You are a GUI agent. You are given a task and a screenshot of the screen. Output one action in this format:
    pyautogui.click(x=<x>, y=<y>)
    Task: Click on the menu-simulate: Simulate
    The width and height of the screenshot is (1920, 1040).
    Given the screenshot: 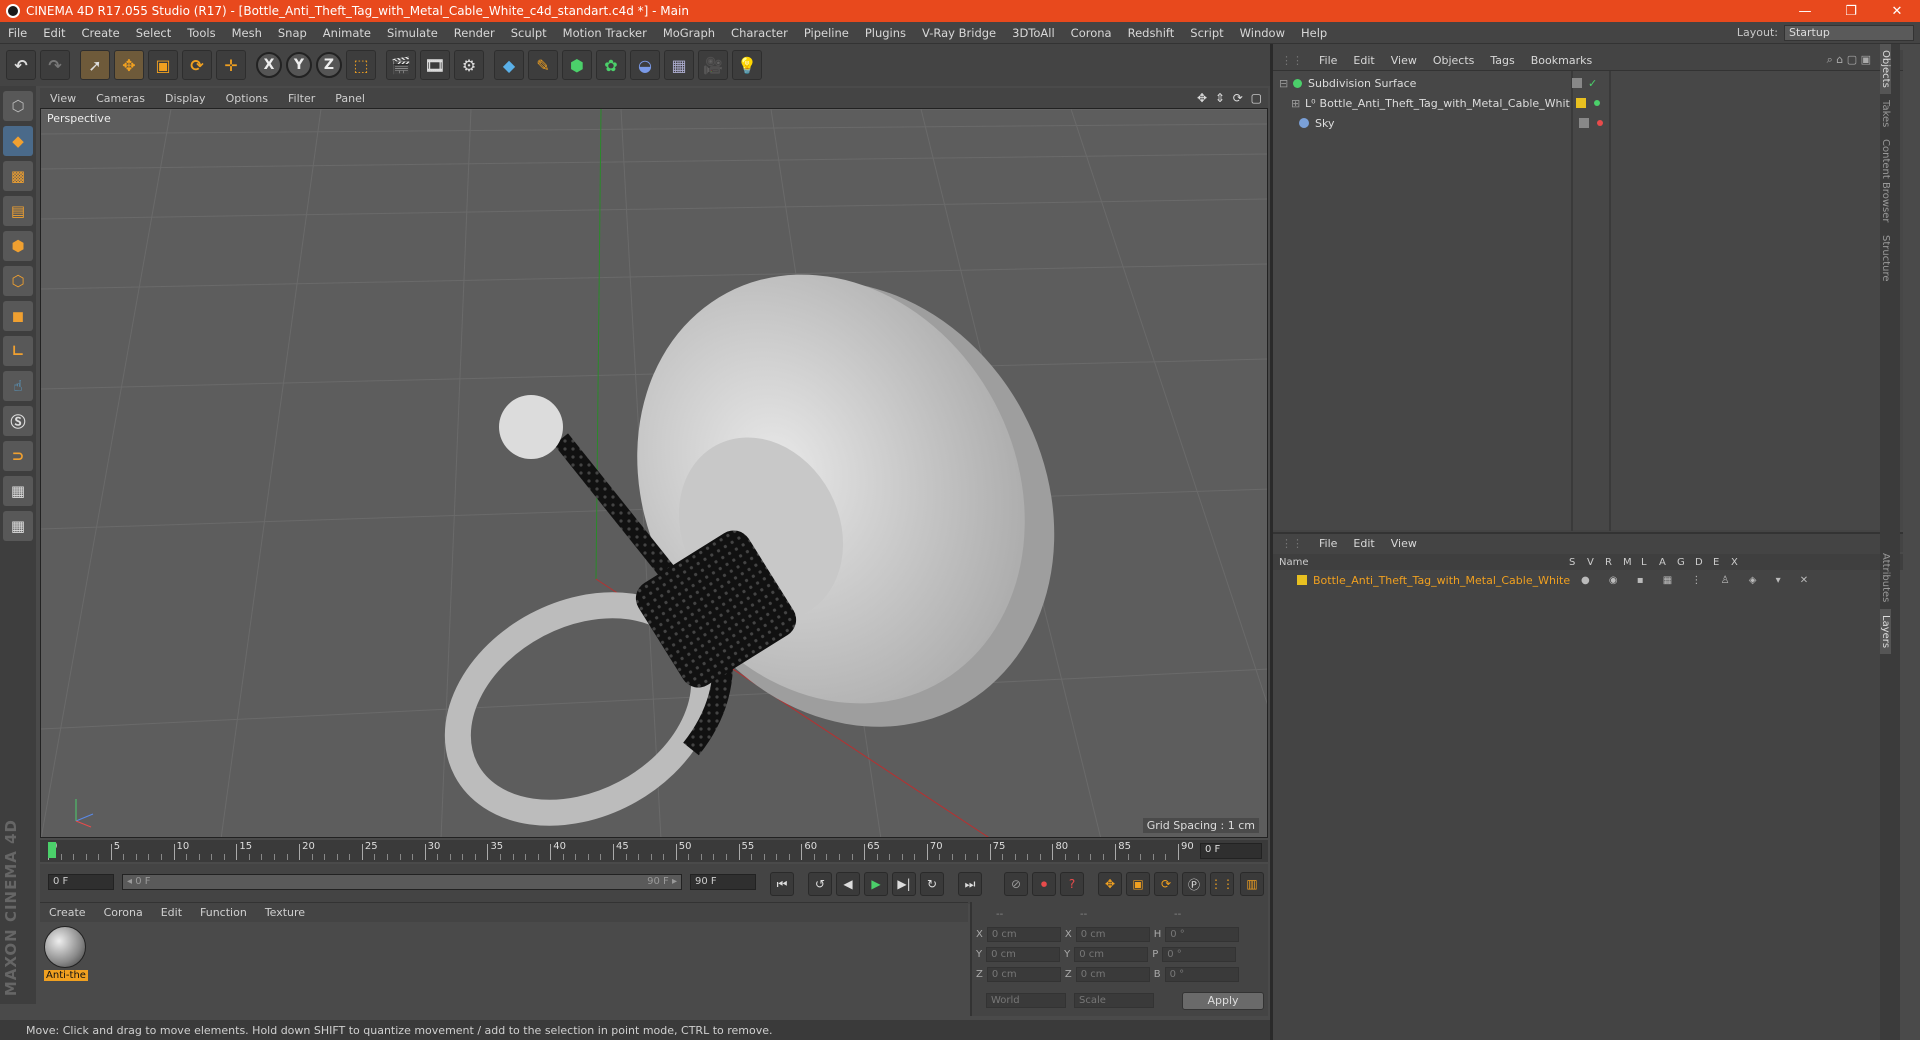 What is the action you would take?
    pyautogui.click(x=412, y=33)
    